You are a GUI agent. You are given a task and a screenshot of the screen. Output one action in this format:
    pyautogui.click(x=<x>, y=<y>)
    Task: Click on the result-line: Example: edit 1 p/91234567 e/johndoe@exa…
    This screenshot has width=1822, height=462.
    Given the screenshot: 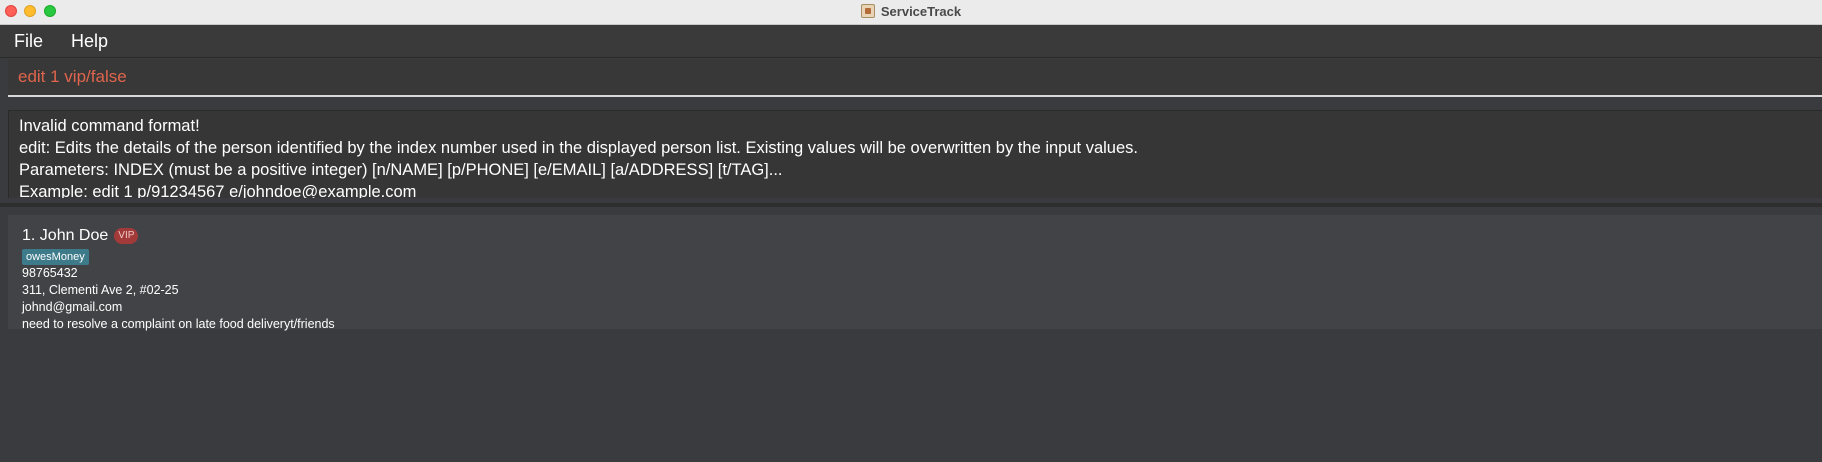 What is the action you would take?
    pyautogui.click(x=218, y=190)
    